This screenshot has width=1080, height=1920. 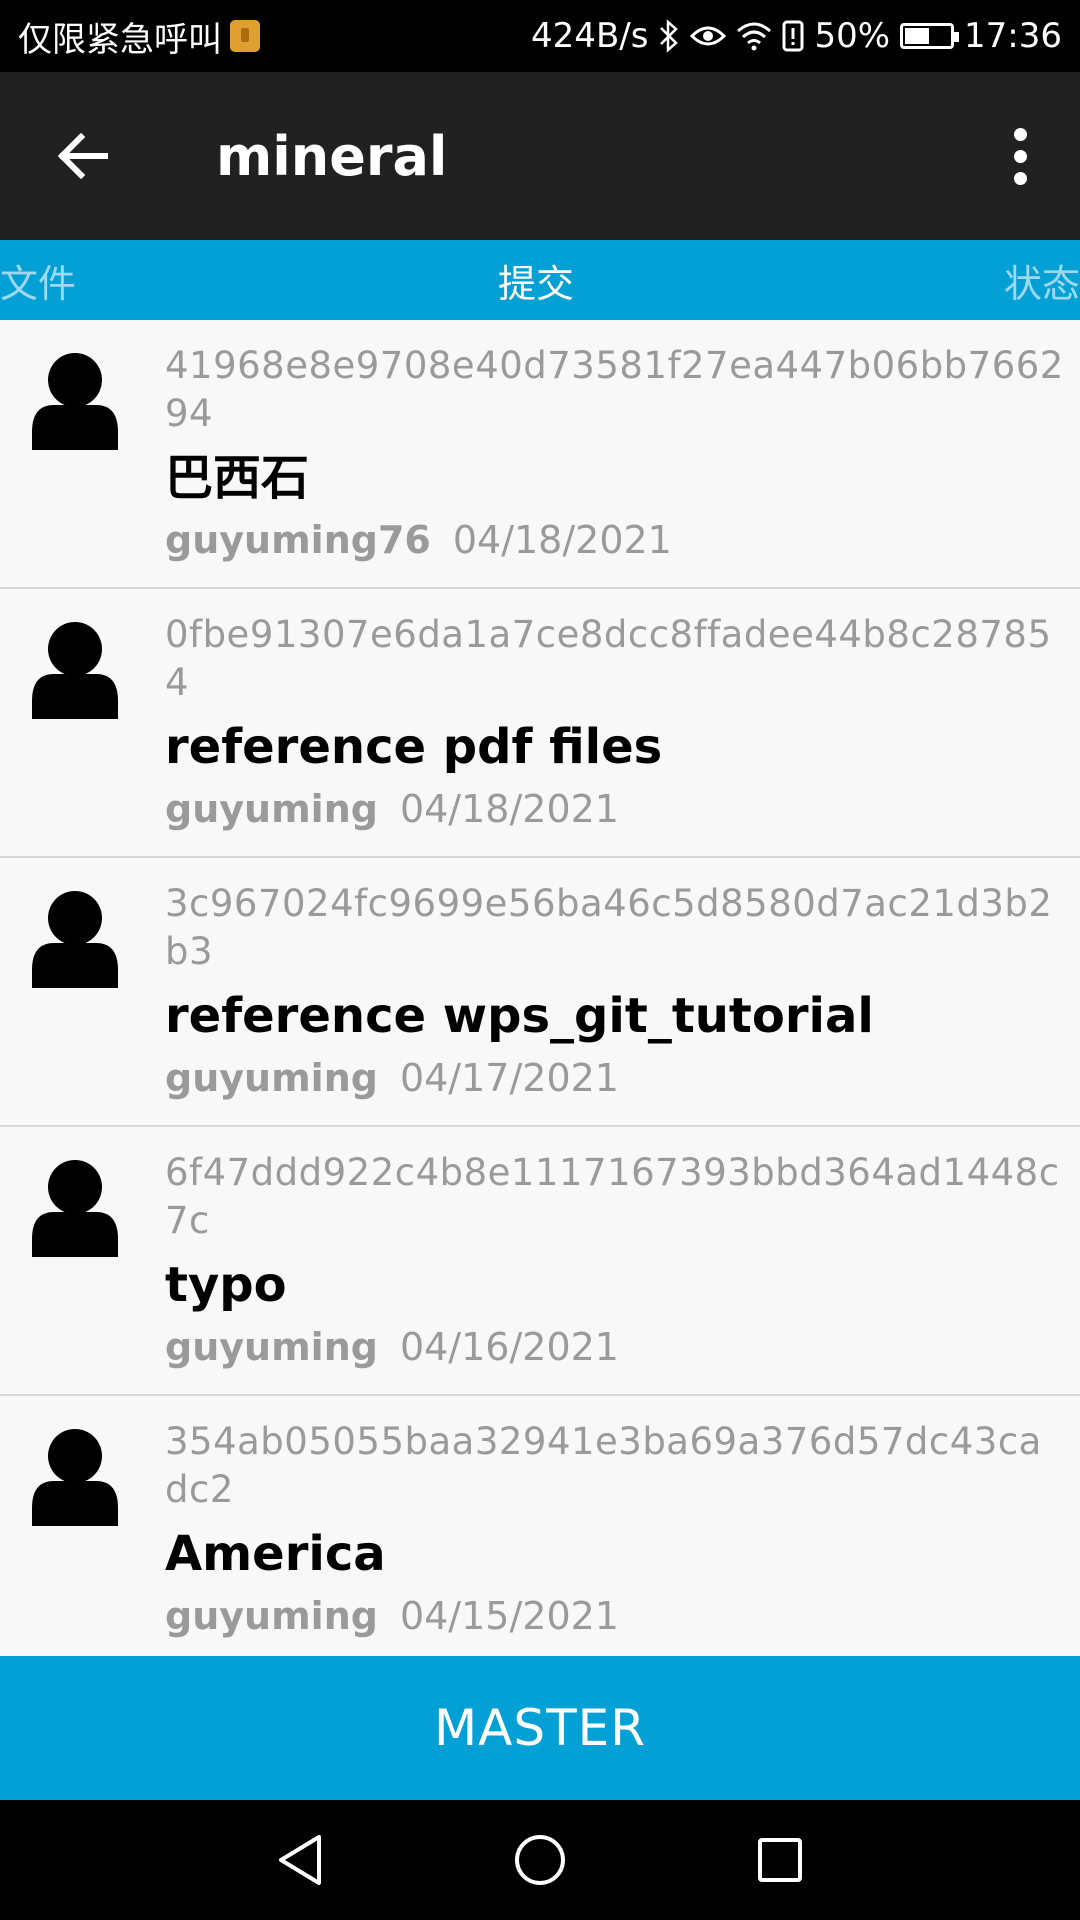 I want to click on more-vert-icon, so click(x=1020, y=156).